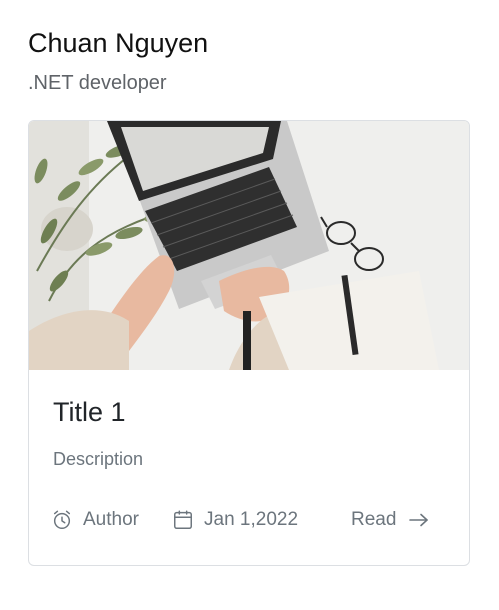  I want to click on author-name: Author, so click(111, 519).